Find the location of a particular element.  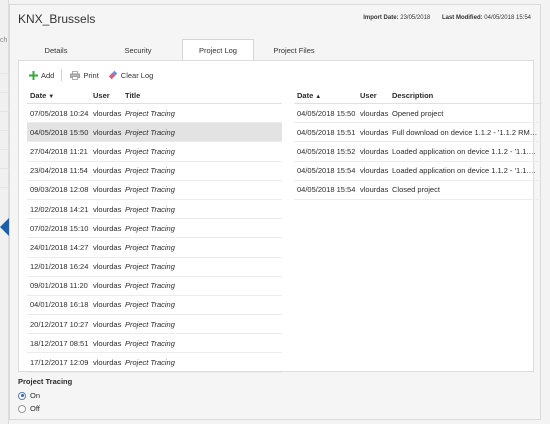

column-header-title: Title is located at coordinates (201, 95).